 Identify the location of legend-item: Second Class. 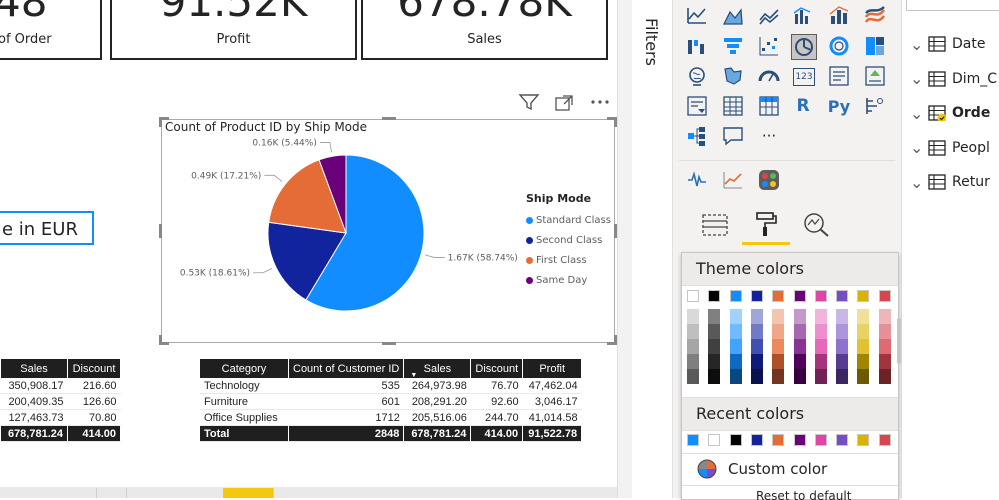
(568, 240).